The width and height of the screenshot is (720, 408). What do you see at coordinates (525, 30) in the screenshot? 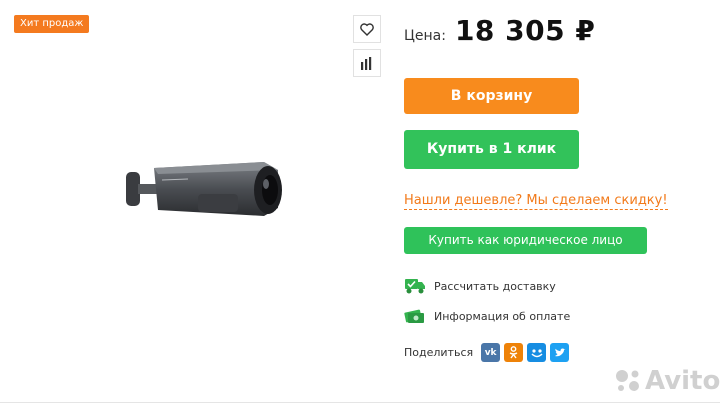
I see `price-value: 18 305 ₽` at bounding box center [525, 30].